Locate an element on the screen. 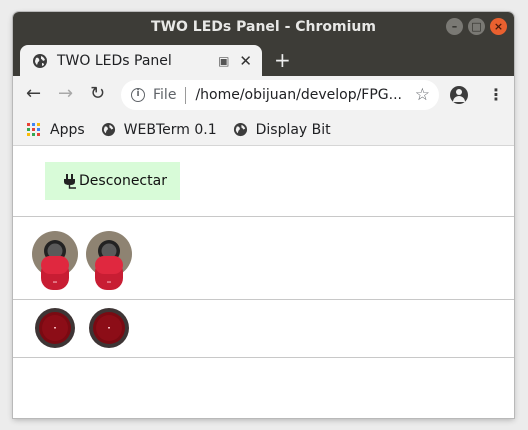 This screenshot has height=430, width=528. bookmark-apps: Apps is located at coordinates (56, 130).